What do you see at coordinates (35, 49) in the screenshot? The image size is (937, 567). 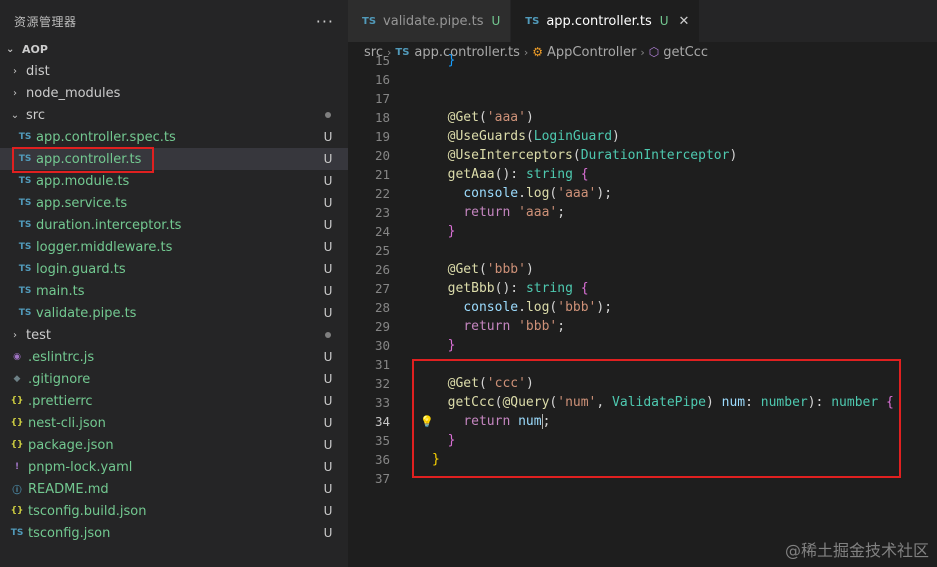 I see `workspace-root-label: AOP` at bounding box center [35, 49].